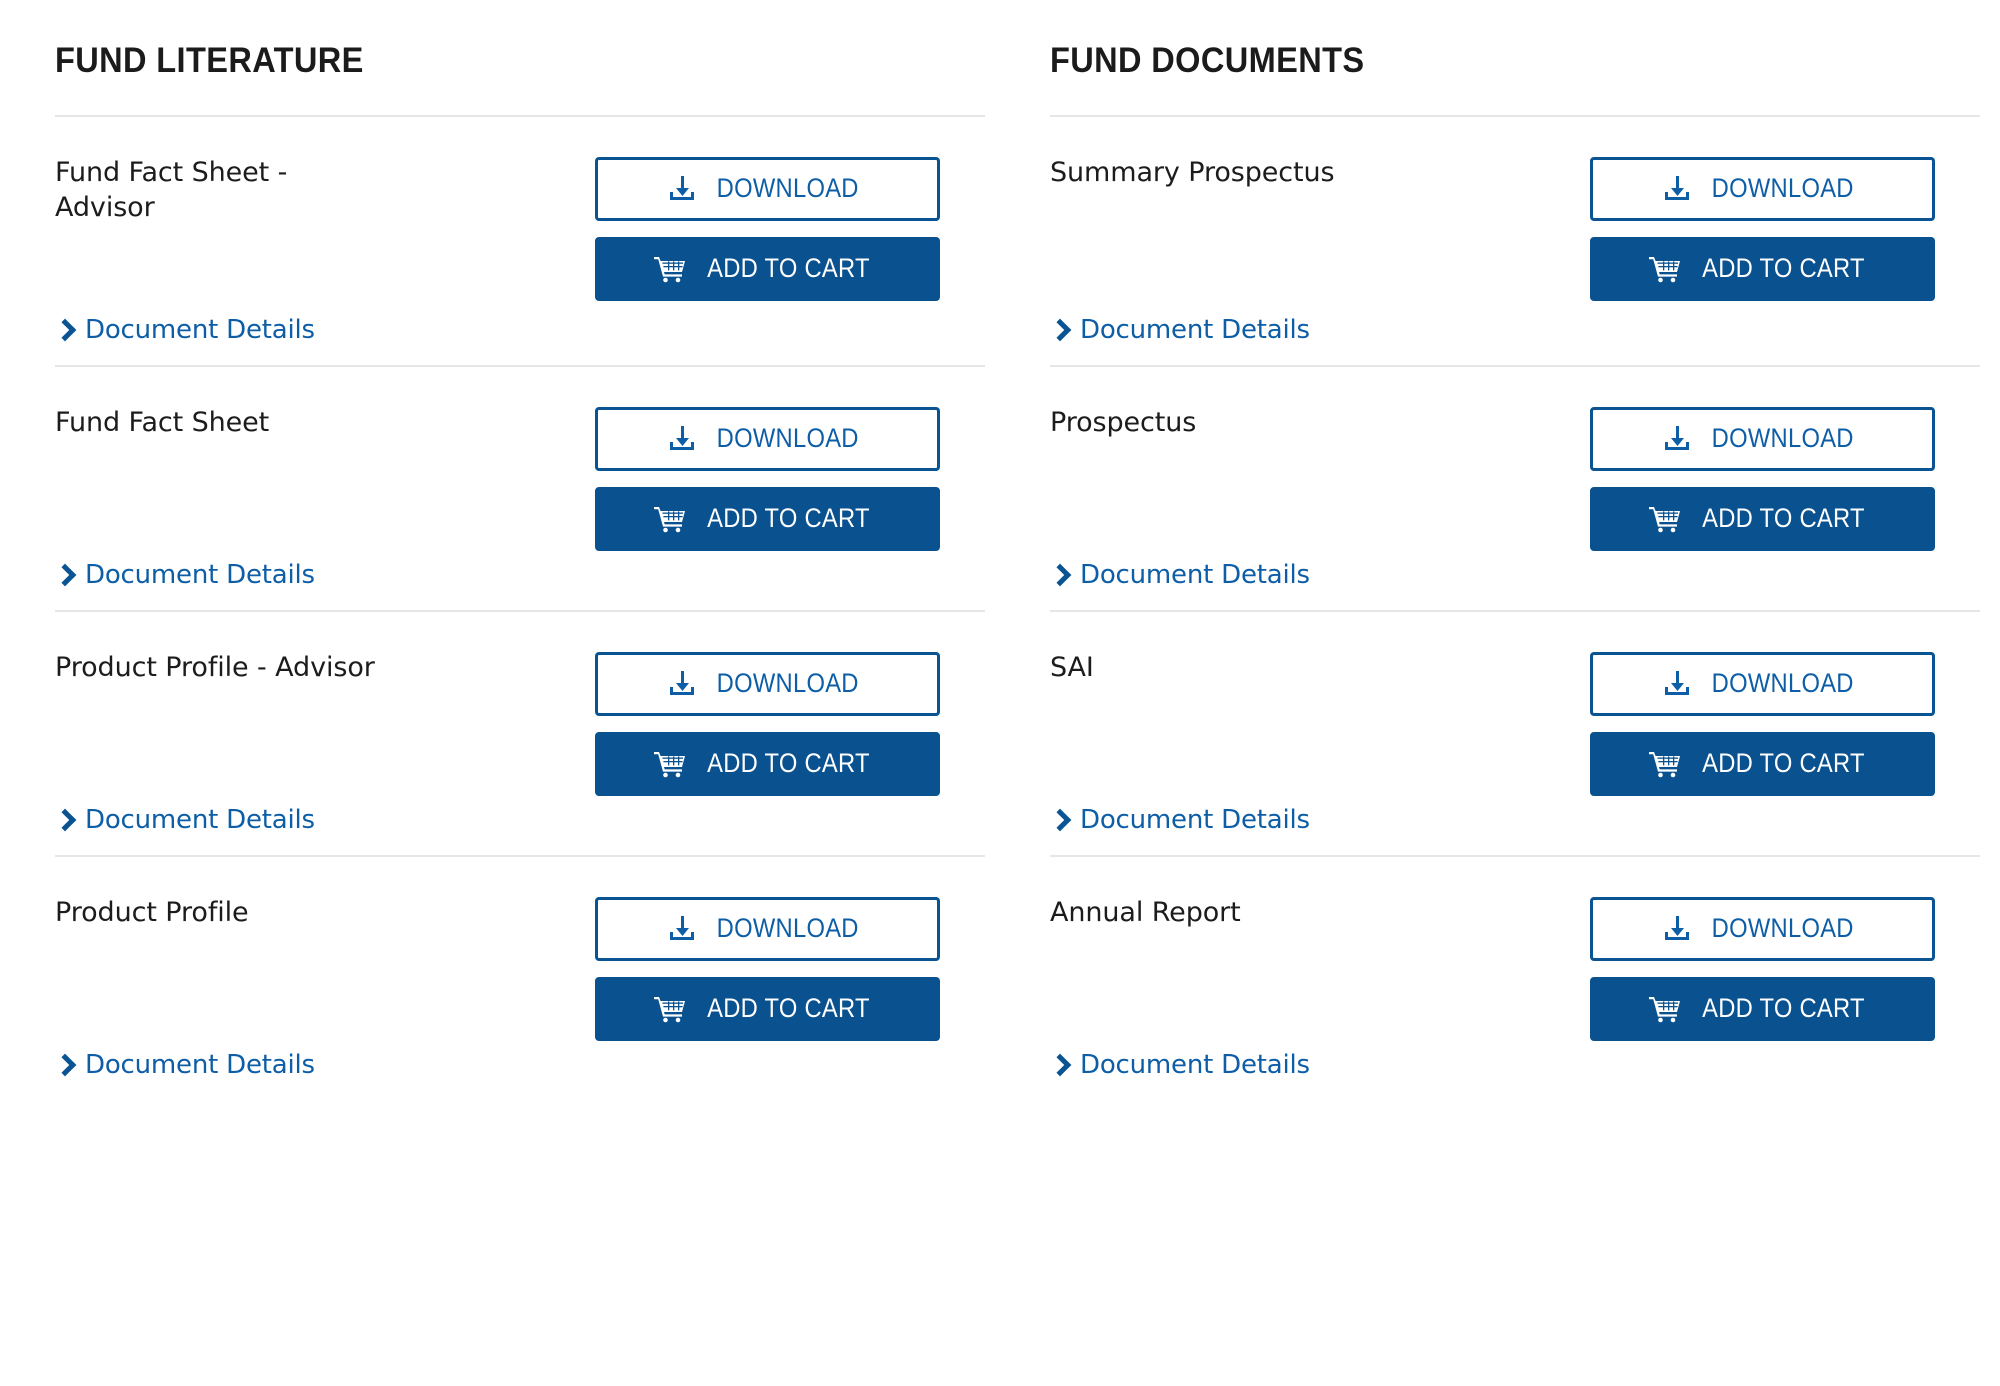  What do you see at coordinates (215, 667) in the screenshot?
I see `document-title: Product Profile - Advisor` at bounding box center [215, 667].